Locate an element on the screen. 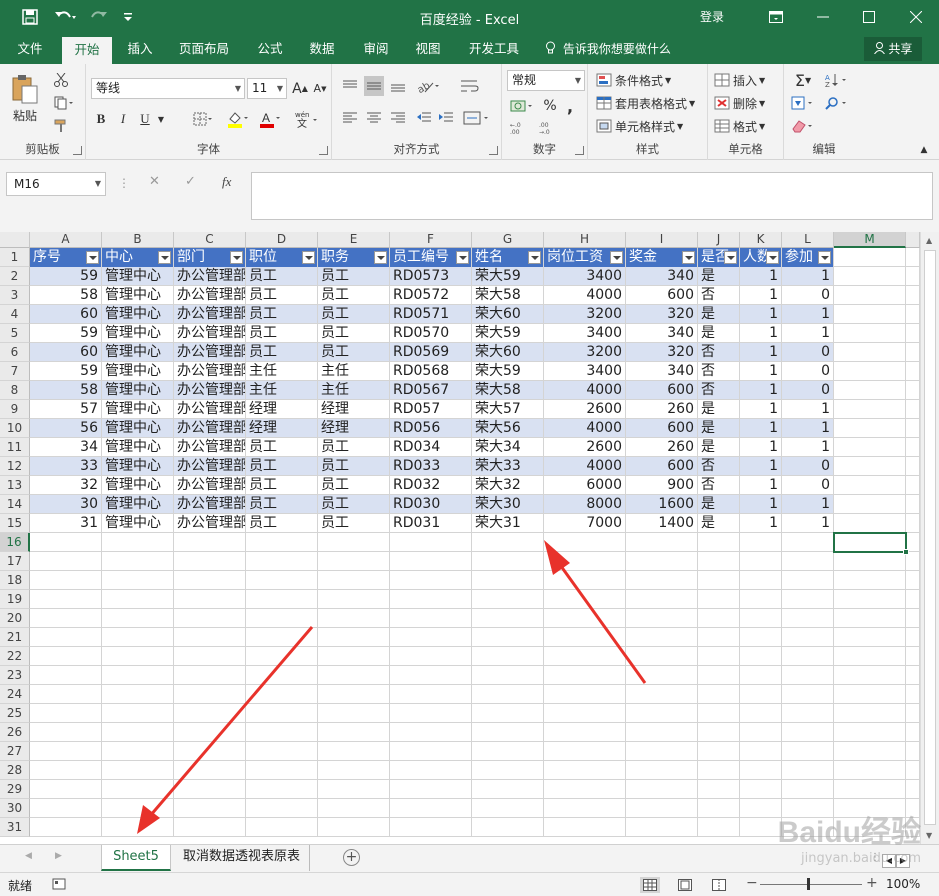 The height and width of the screenshot is (896, 939). table-cell: 荣大60 is located at coordinates (508, 314).